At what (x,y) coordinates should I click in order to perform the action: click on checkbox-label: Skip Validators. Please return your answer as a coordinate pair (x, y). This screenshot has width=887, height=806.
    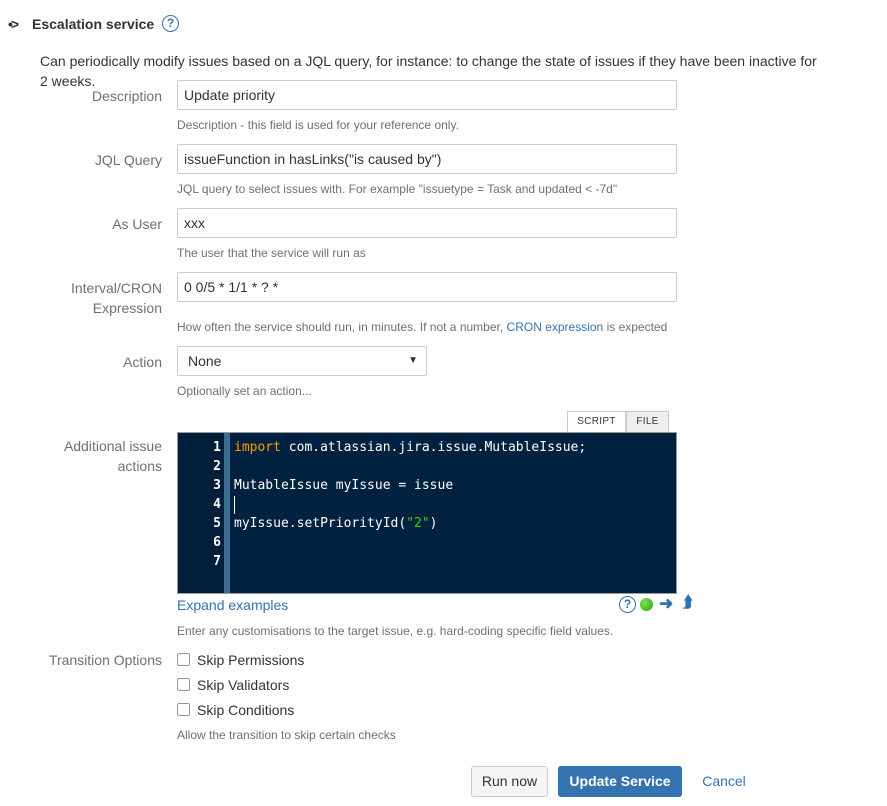
    Looking at the image, I should click on (243, 685).